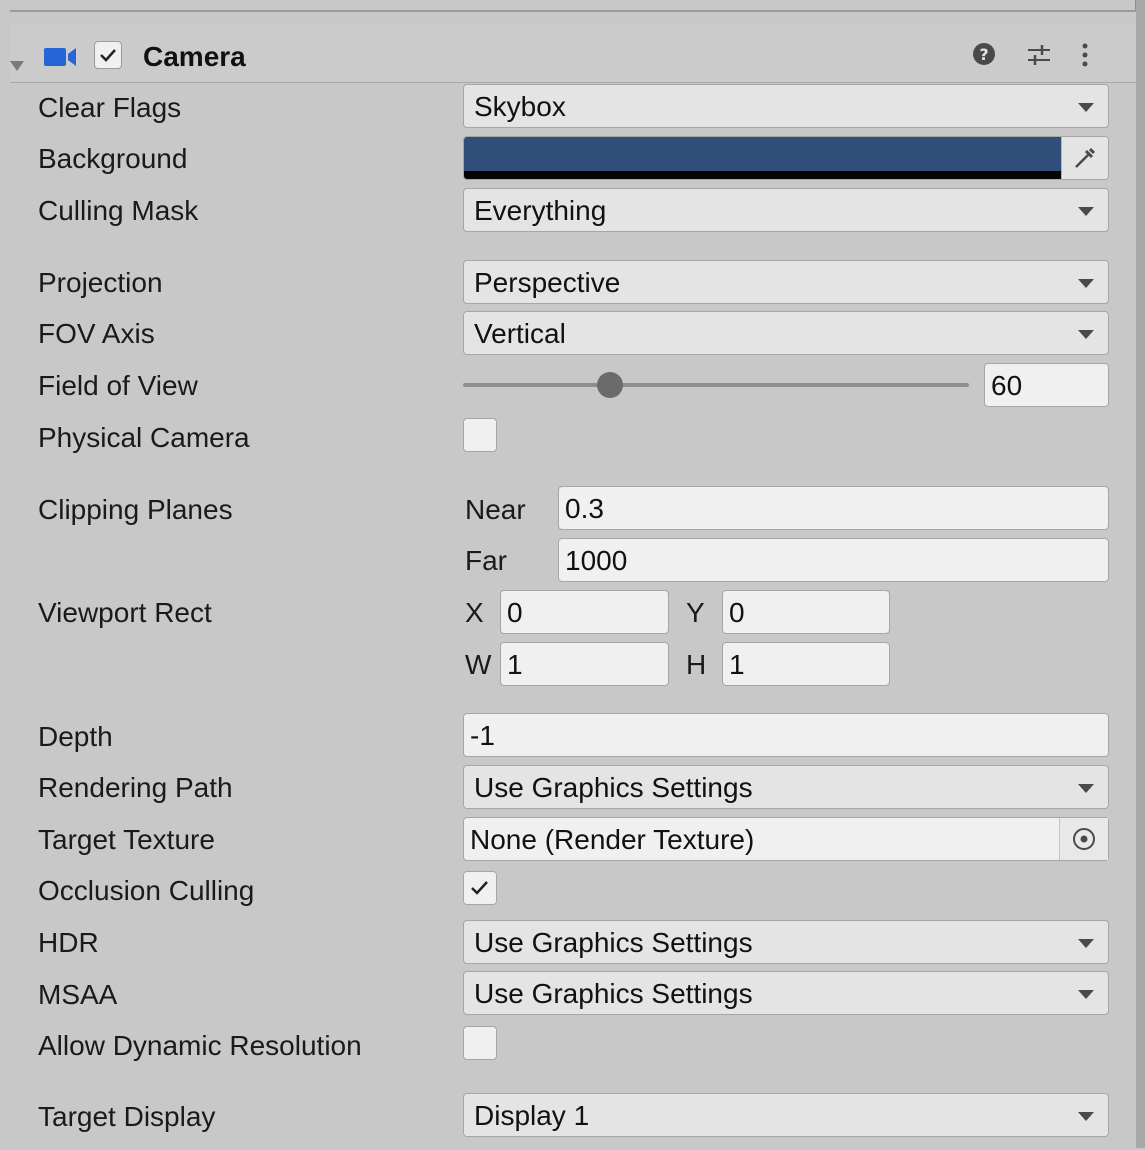 The image size is (1145, 1150). I want to click on hdr-value: Use Graphics Settings, so click(613, 942).